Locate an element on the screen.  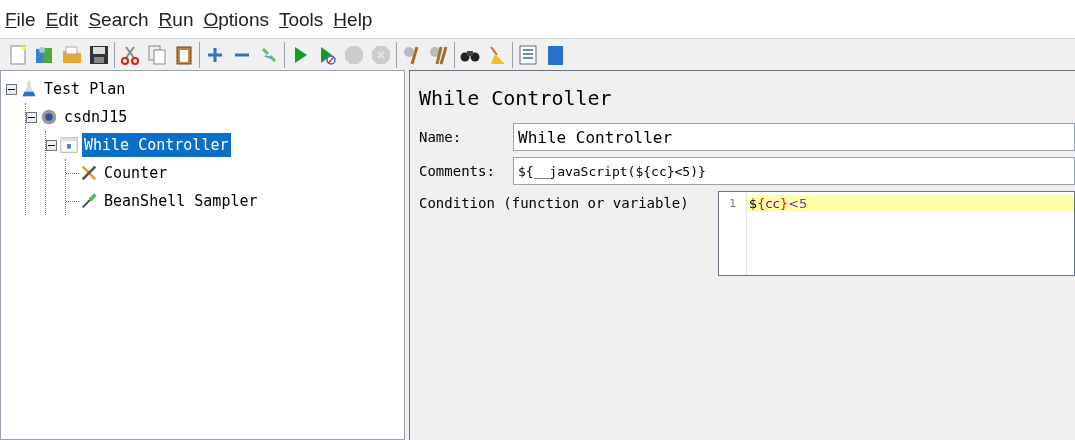
name-field: While Controller is located at coordinates (794, 137).